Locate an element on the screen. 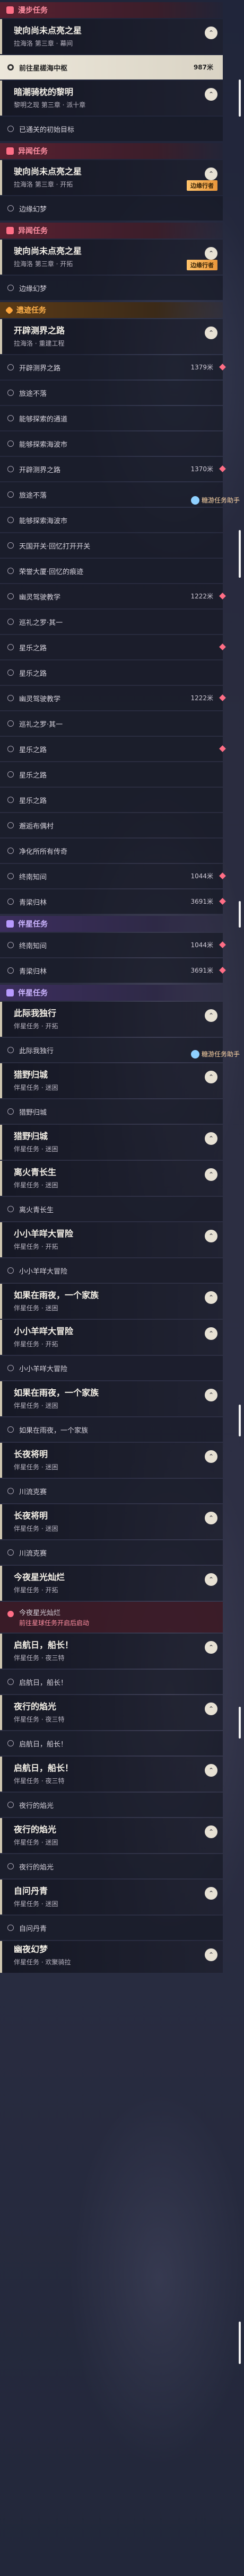 This screenshot has width=244, height=2576. mission-step: 开辟测界之路 1379米 is located at coordinates (113, 367).